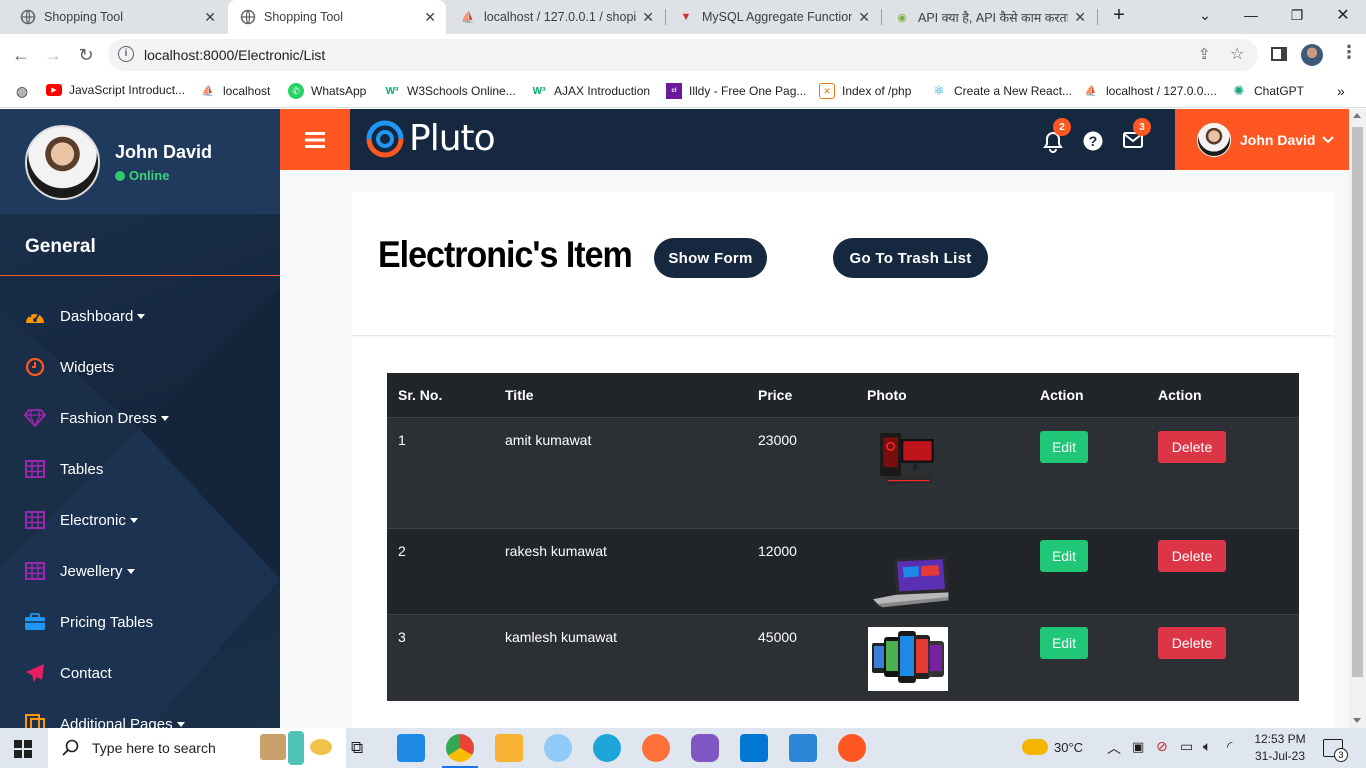 The image size is (1366, 768). Describe the element at coordinates (1357, 115) in the screenshot. I see `scroll-up-icon` at that location.